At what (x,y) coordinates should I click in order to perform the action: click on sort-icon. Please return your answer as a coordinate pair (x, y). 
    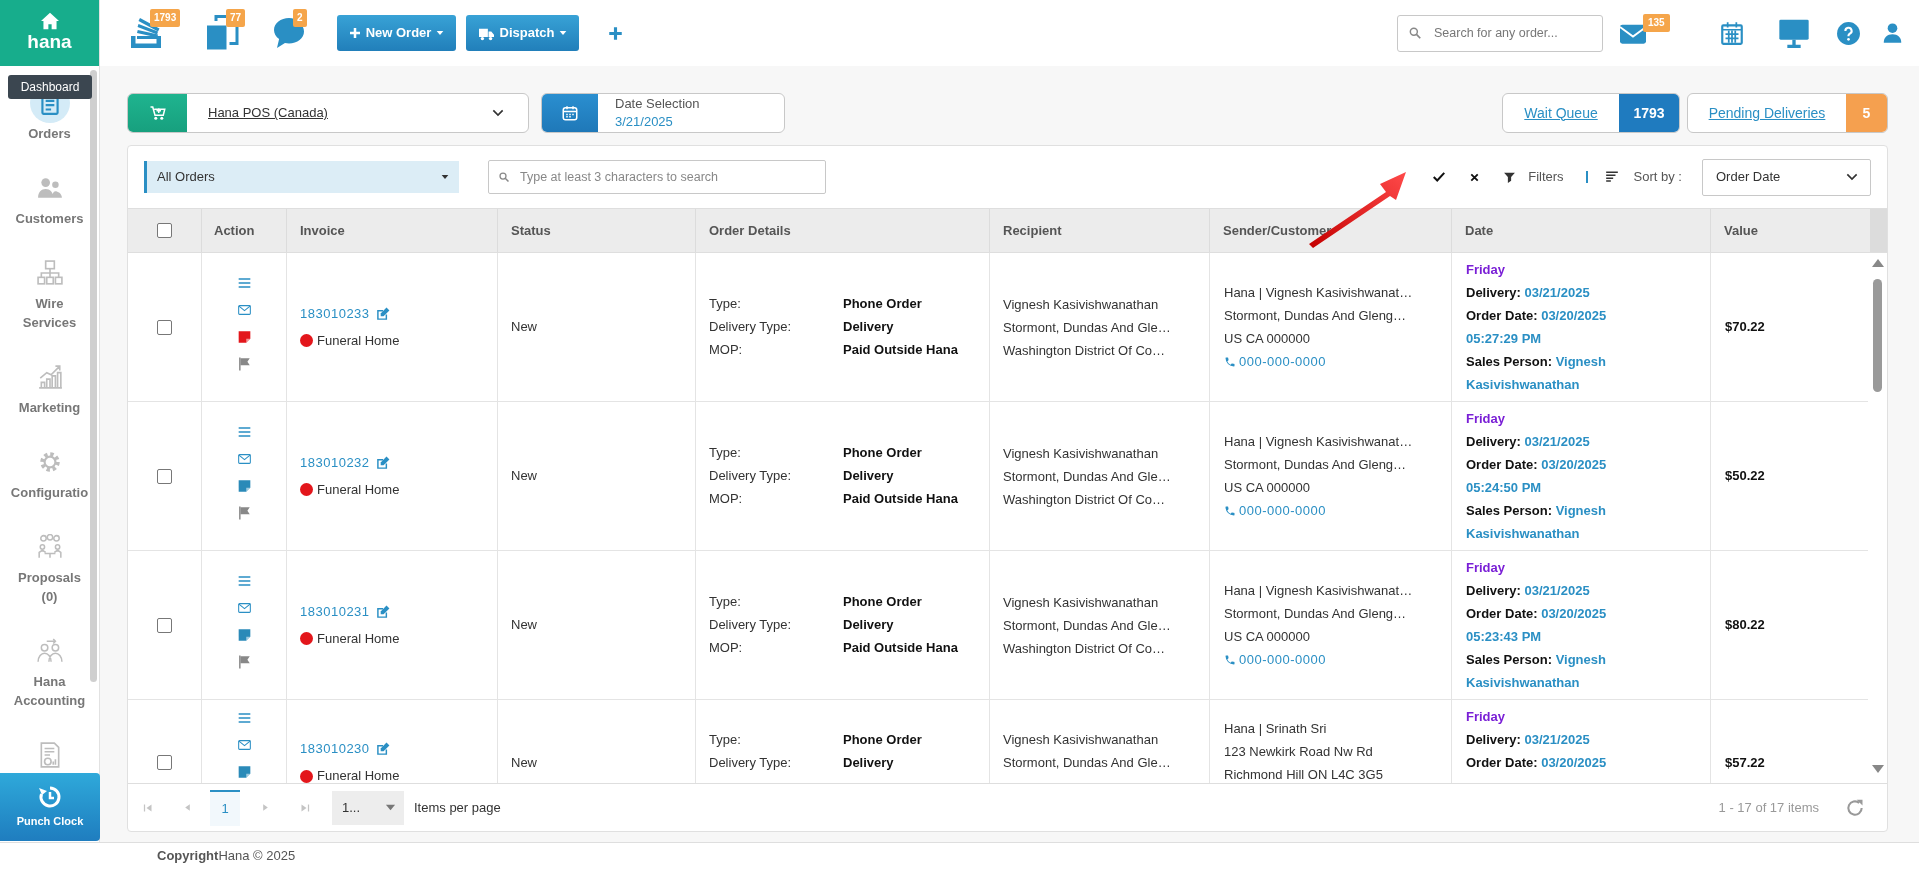
    Looking at the image, I should click on (1611, 177).